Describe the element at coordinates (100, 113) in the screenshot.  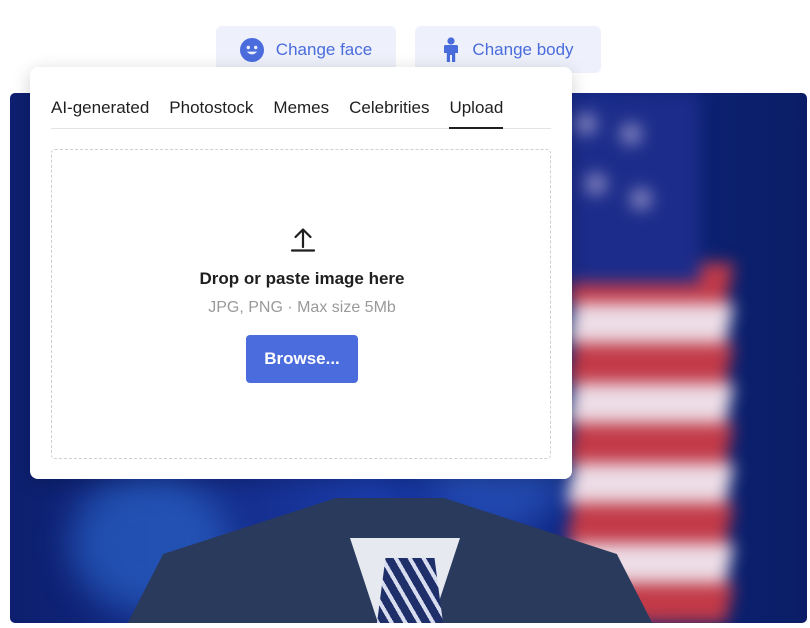
I see `tab-ai-generated: AI-generated` at that location.